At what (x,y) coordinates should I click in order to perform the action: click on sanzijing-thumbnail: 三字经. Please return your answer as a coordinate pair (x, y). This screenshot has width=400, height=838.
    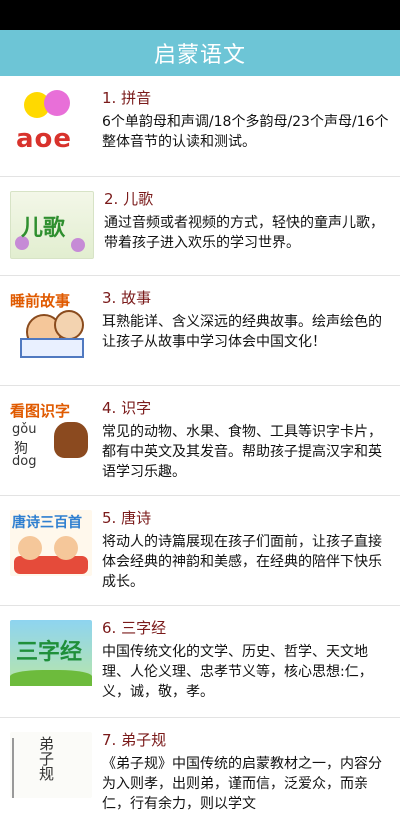
    Looking at the image, I should click on (51, 653).